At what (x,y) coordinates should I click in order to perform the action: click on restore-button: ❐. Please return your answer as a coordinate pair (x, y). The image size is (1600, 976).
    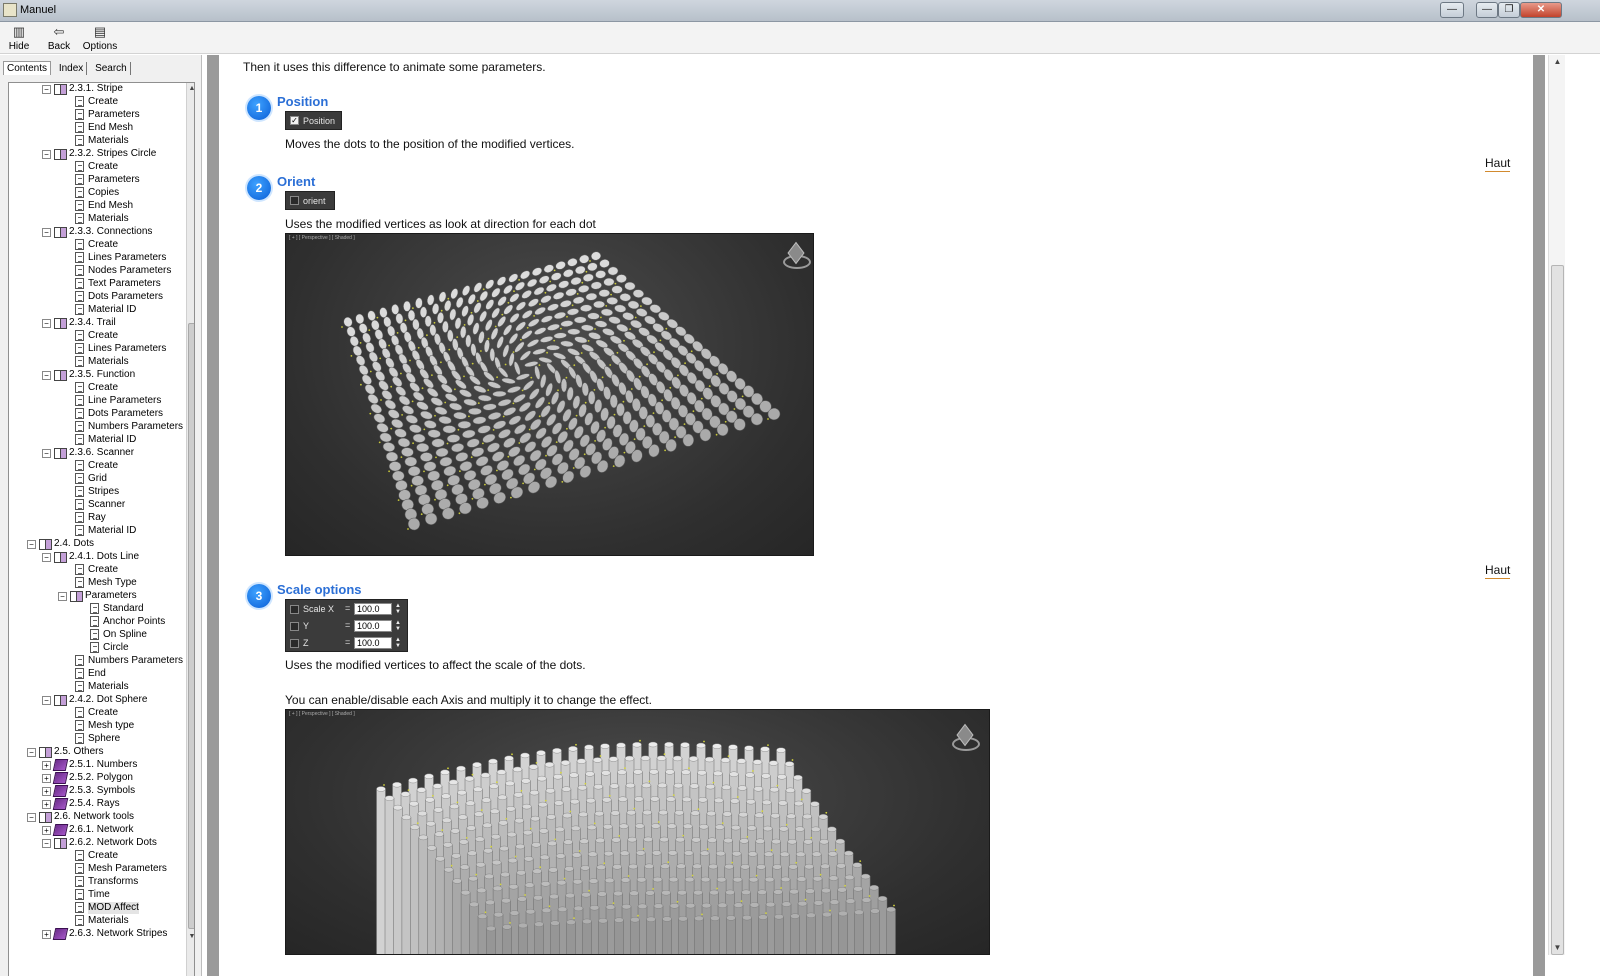
    Looking at the image, I should click on (1509, 10).